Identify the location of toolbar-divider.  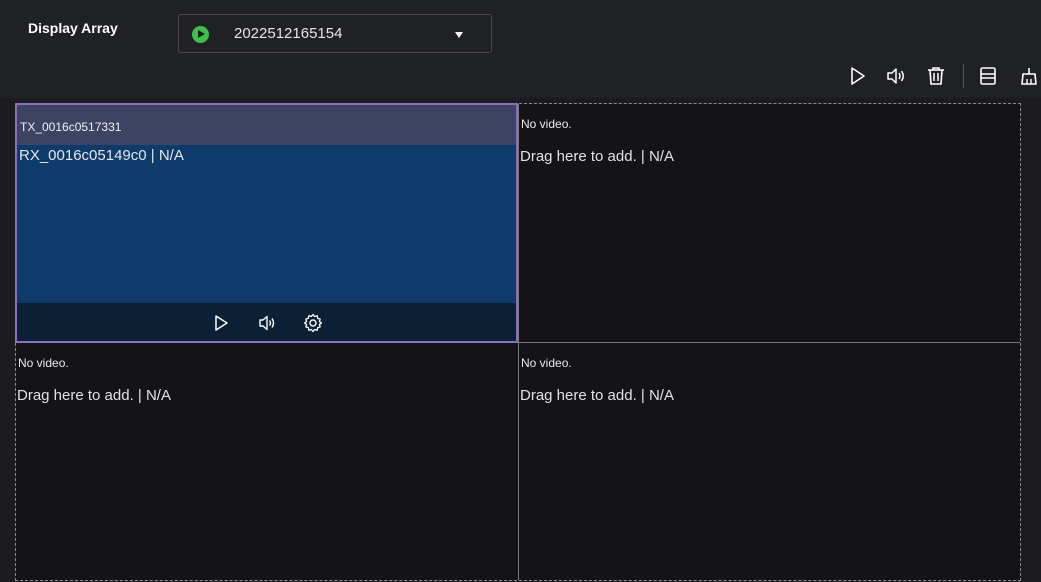
(963, 76).